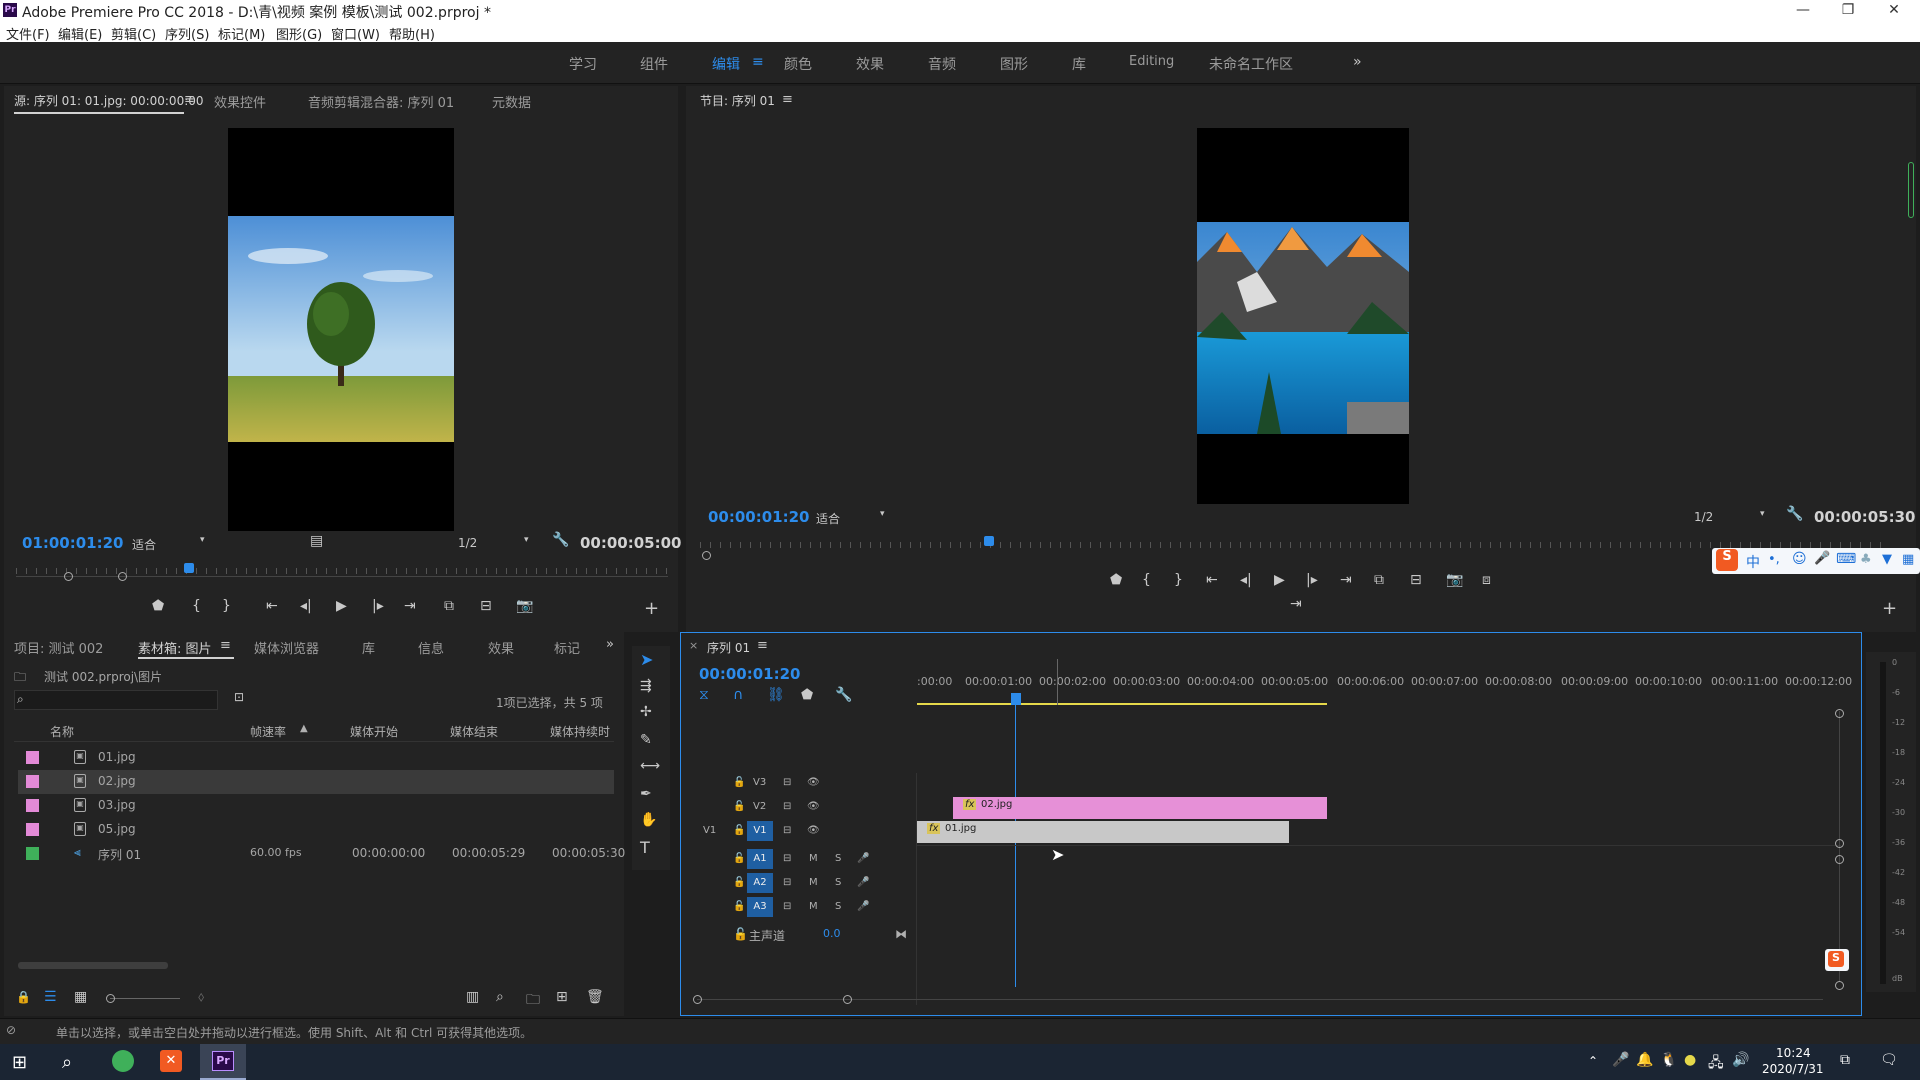 The width and height of the screenshot is (1920, 1080). What do you see at coordinates (942, 64) in the screenshot?
I see `workspace-audio: 音频` at bounding box center [942, 64].